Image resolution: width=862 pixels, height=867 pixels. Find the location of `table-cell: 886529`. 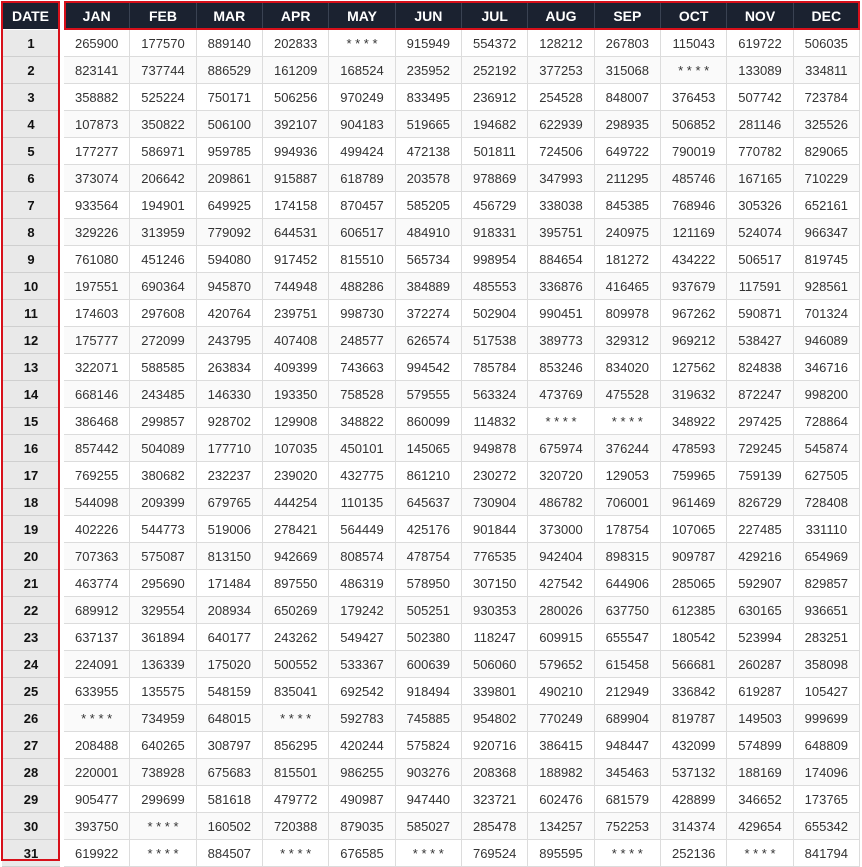

table-cell: 886529 is located at coordinates (229, 70).